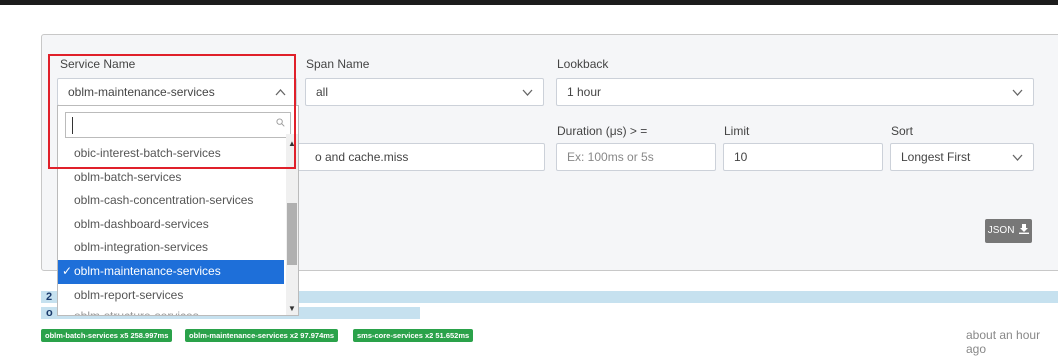 The height and width of the screenshot is (356, 1058). Describe the element at coordinates (49, 297) in the screenshot. I see `trace-row-number: 2` at that location.